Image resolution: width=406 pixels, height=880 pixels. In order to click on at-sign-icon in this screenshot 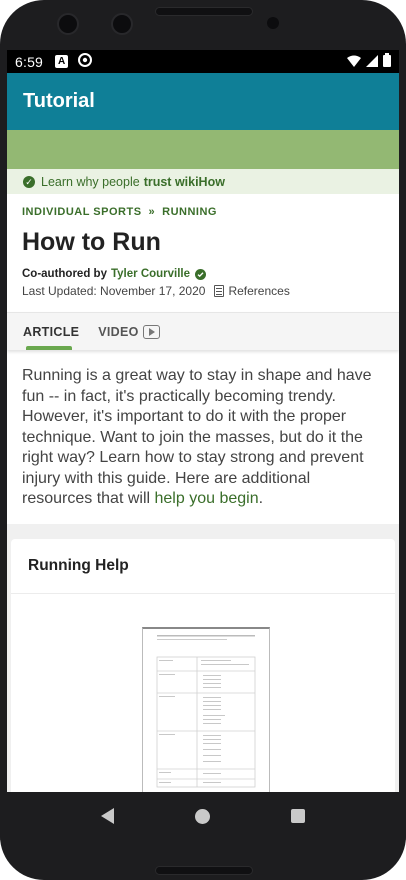, I will do `click(85, 61)`.